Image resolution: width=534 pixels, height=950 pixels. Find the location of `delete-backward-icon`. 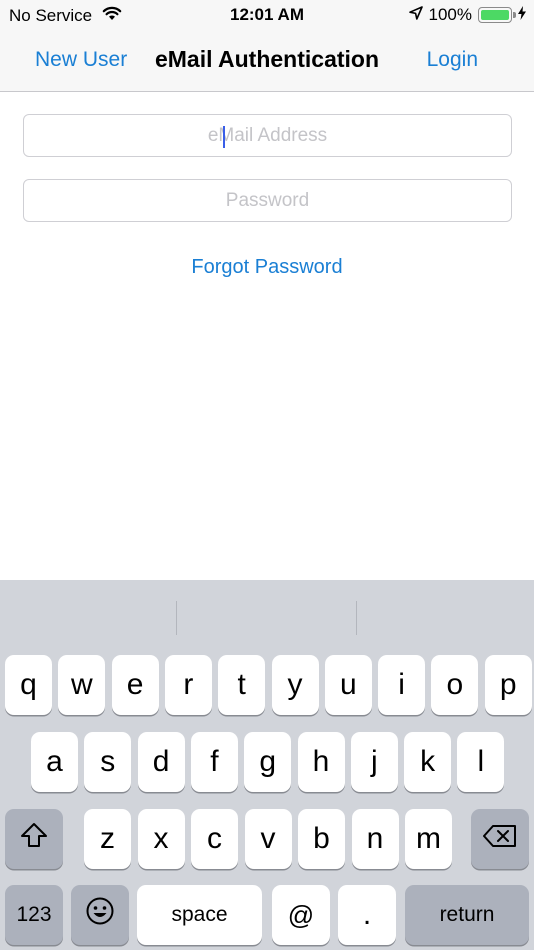

delete-backward-icon is located at coordinates (500, 839).